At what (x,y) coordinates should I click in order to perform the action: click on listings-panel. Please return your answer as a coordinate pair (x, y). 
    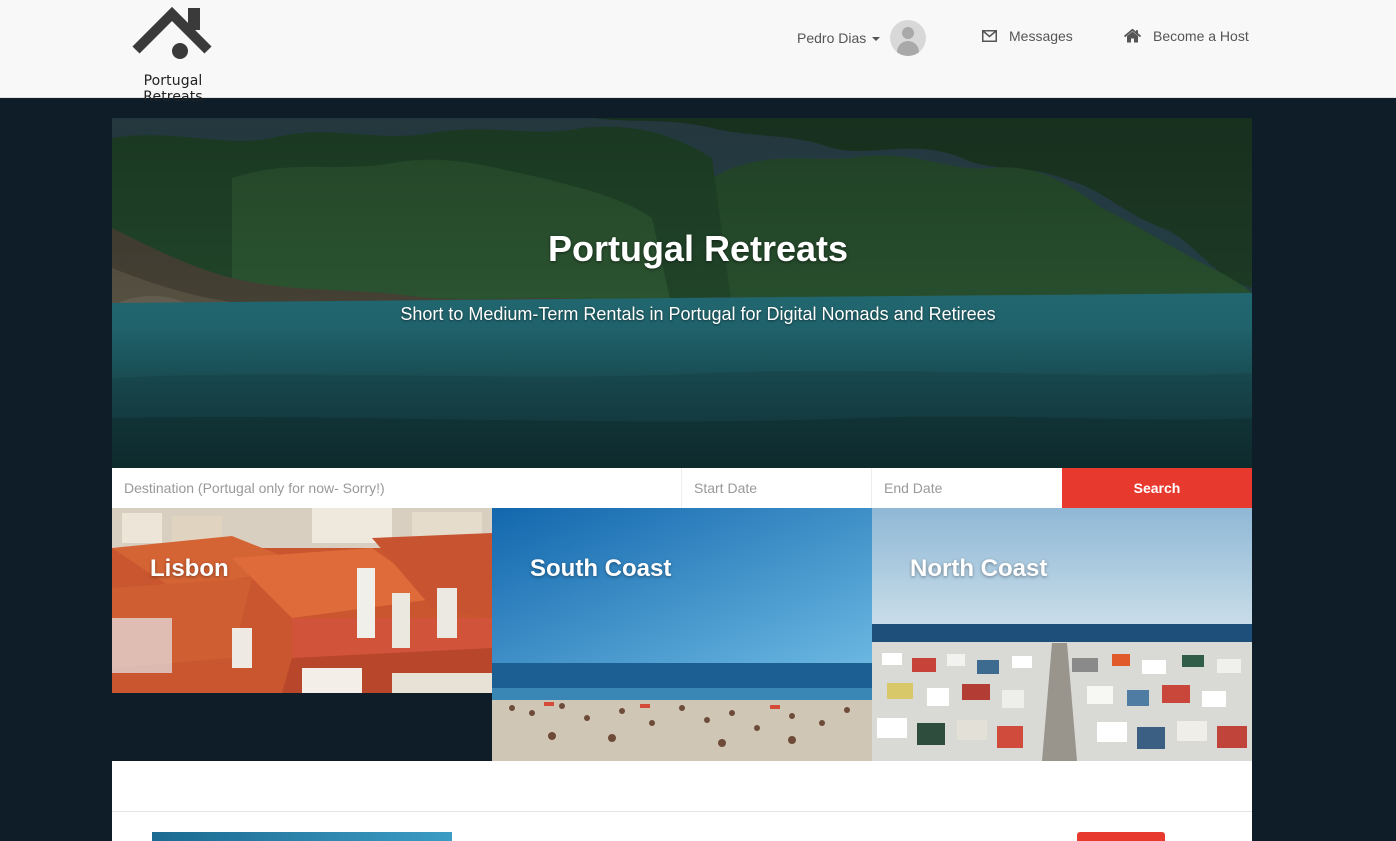
    Looking at the image, I should click on (682, 801).